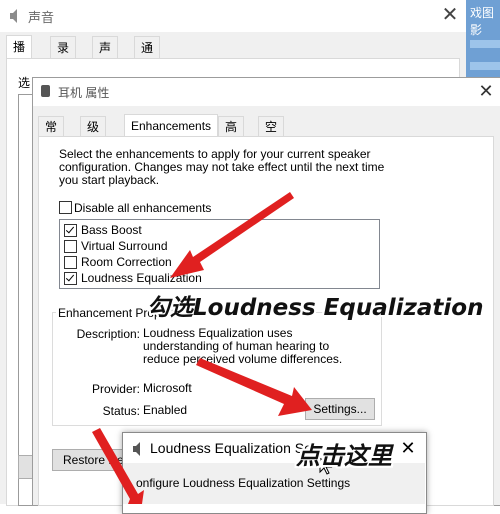  Describe the element at coordinates (254, 387) in the screenshot. I see `arrow-to-settings-button` at that location.